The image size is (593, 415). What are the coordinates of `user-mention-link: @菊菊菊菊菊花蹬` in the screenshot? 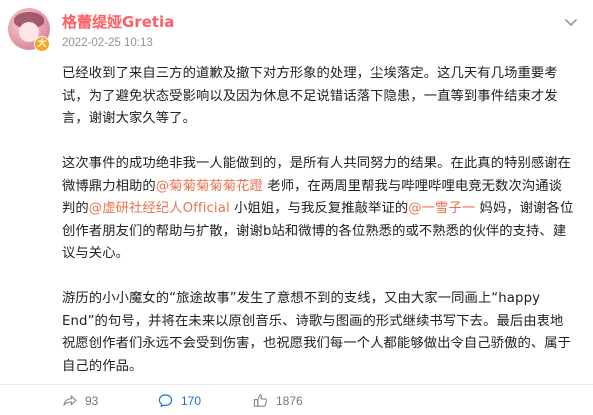 It's located at (209, 186).